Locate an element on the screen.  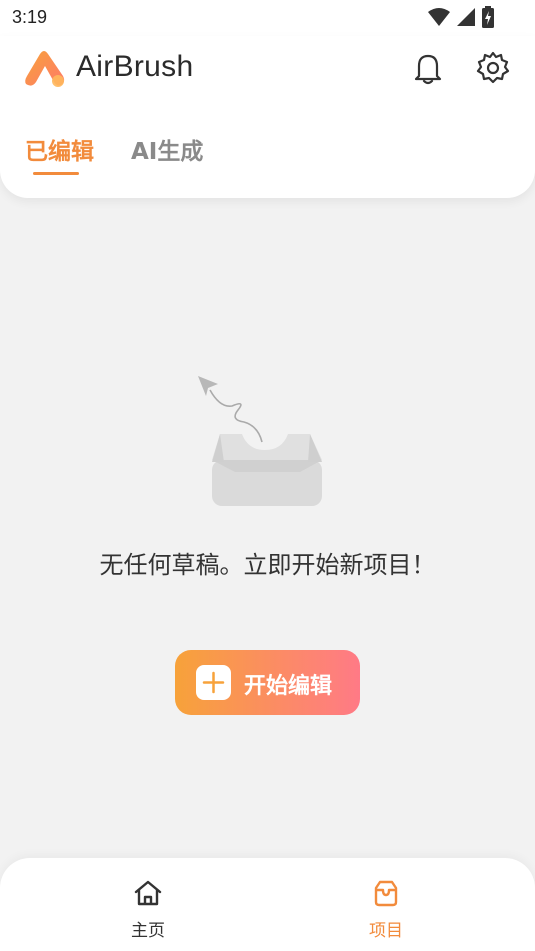
nav-projects: 项目 is located at coordinates (386, 913).